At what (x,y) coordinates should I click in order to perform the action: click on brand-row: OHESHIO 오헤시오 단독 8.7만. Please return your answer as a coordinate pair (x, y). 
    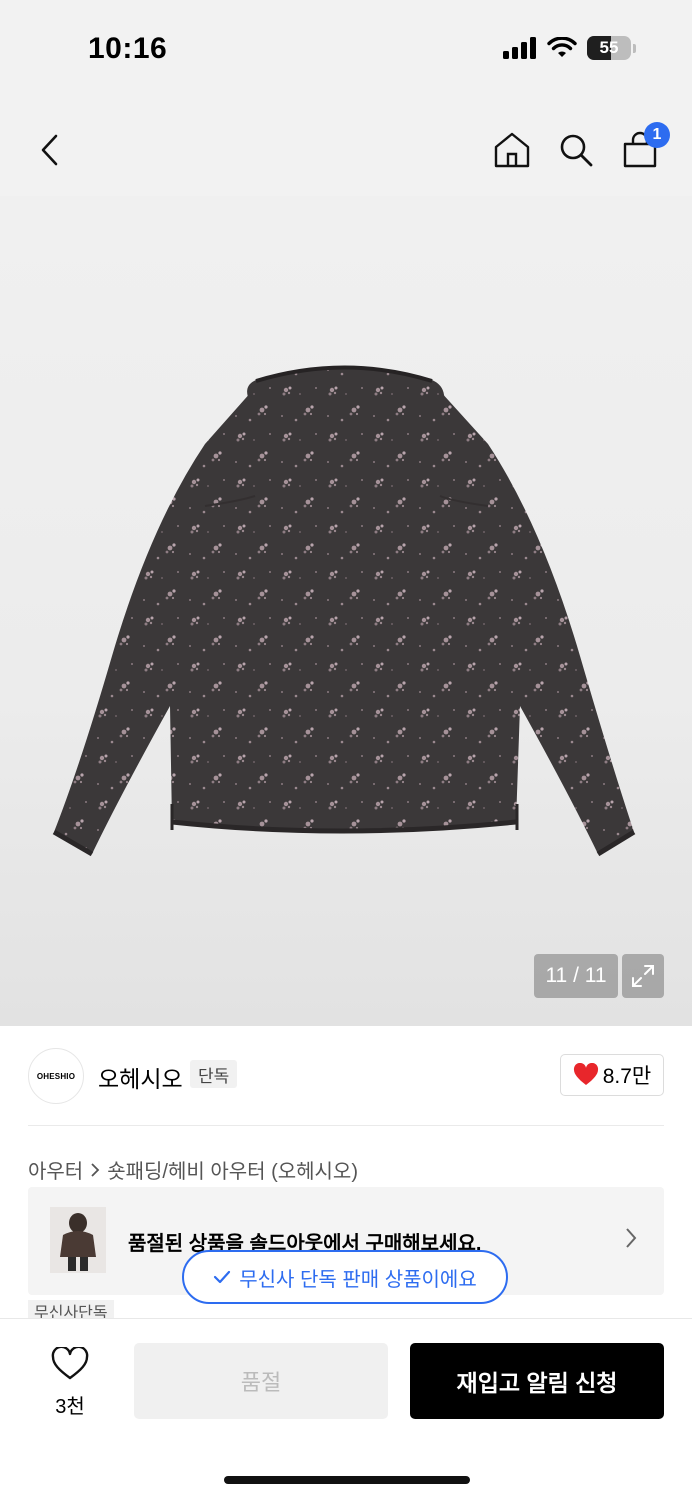
    Looking at the image, I should click on (346, 1076).